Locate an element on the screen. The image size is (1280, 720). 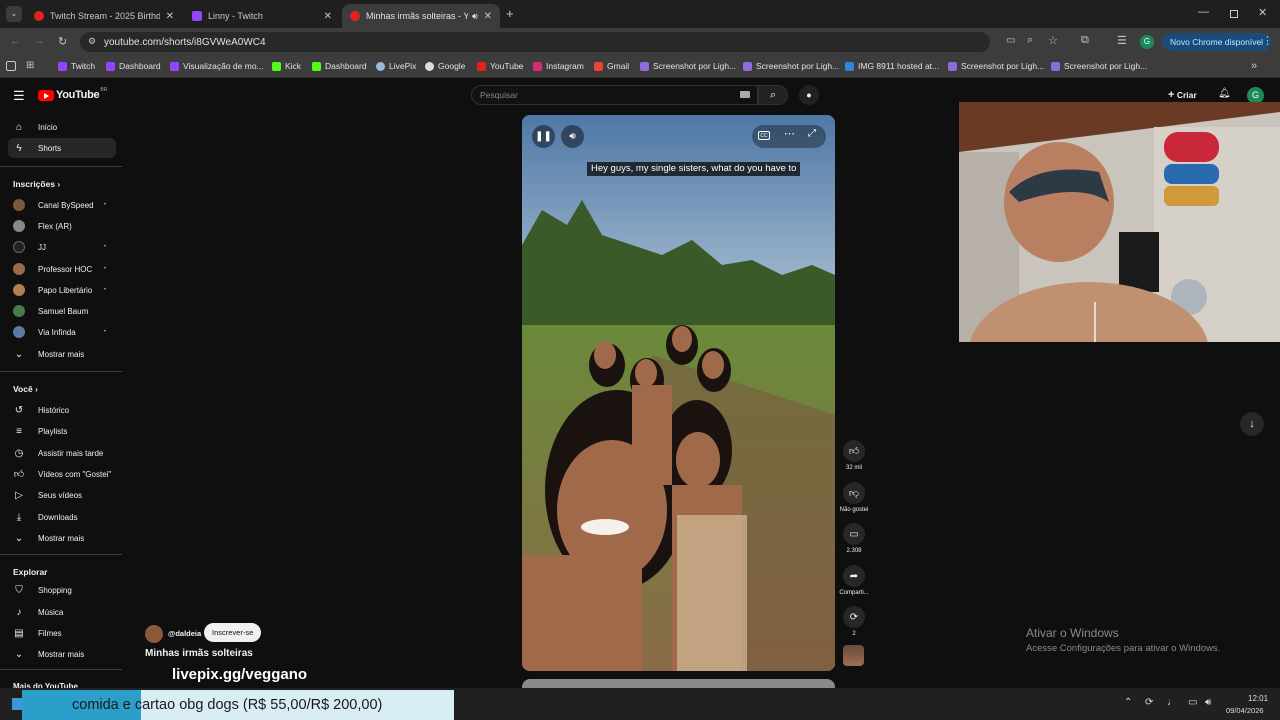
fullscreen-icon: ⤢ is located at coordinates (812, 133).